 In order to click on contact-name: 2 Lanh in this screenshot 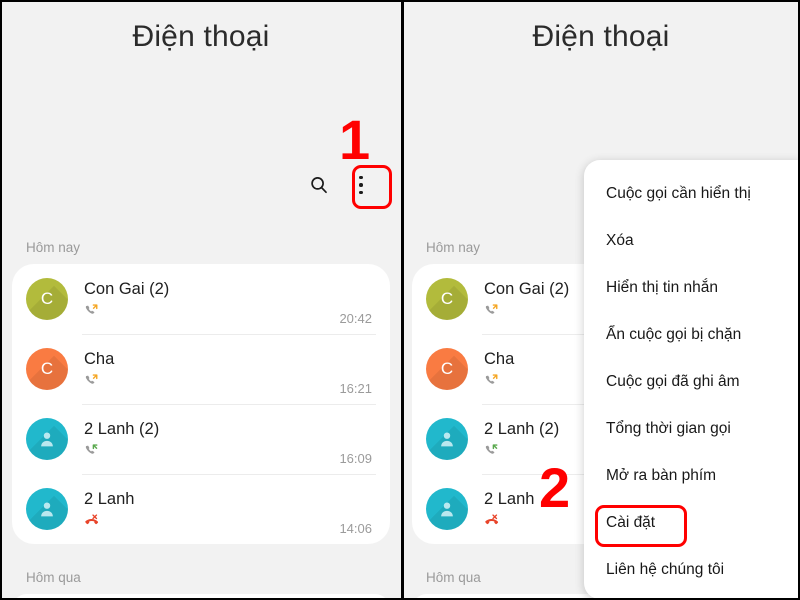, I will do `click(109, 499)`.